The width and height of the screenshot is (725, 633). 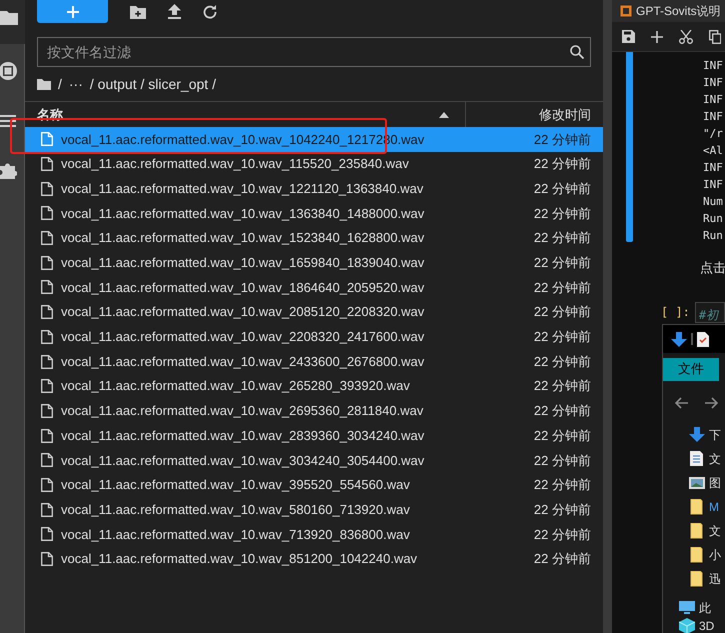 I want to click on file-row: vocal_11.aac.reformatted.wav_10.wav_1523840_1628800.wav 22 分钟前, so click(x=314, y=238).